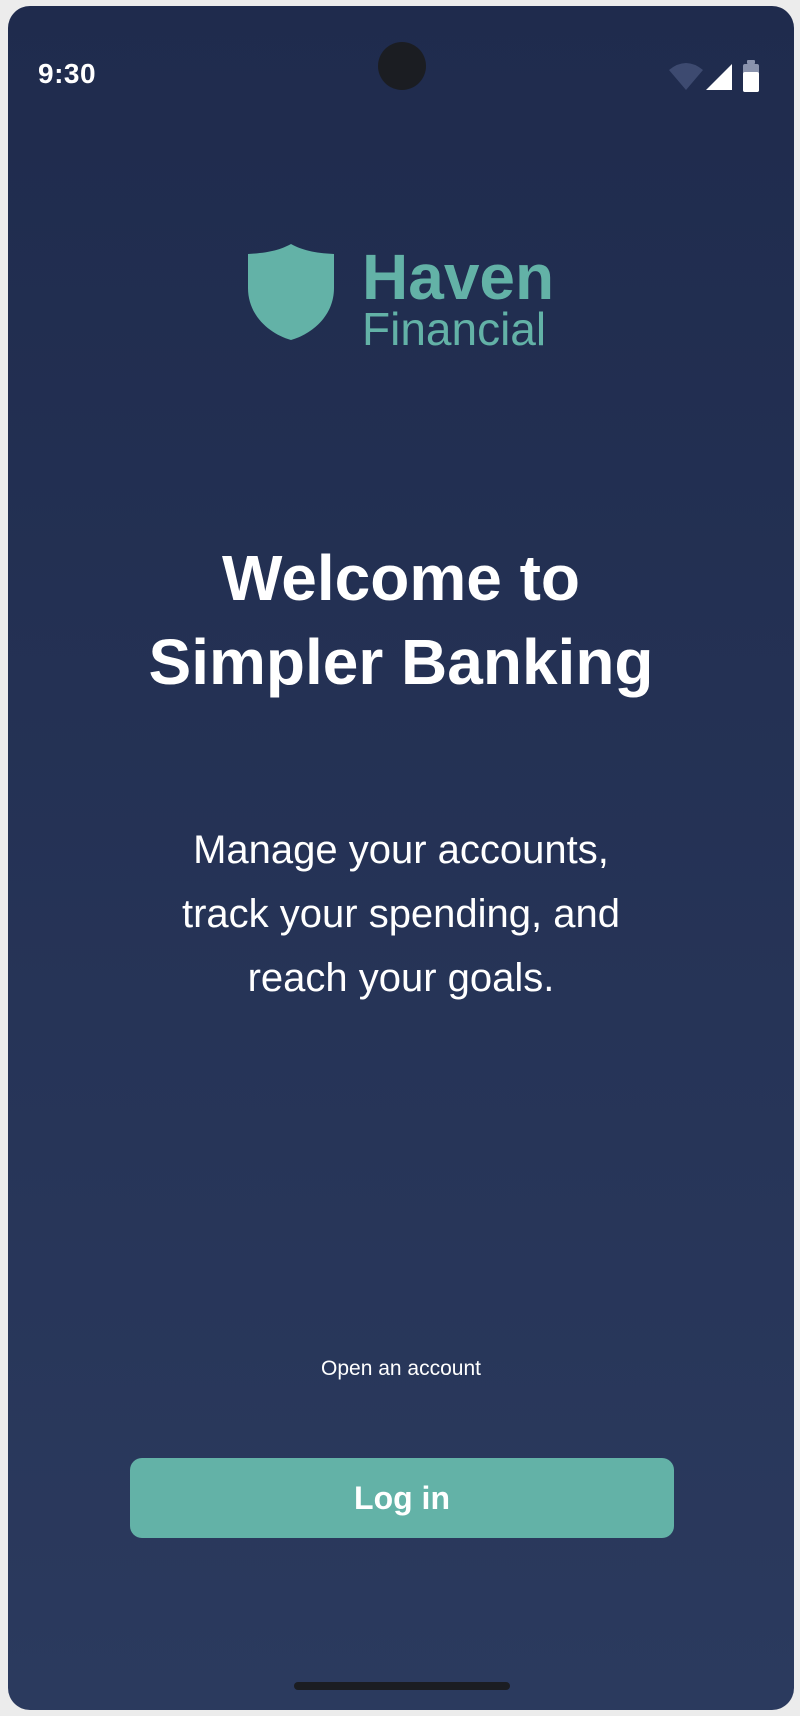  Describe the element at coordinates (402, 1686) in the screenshot. I see `home-indicator` at that location.